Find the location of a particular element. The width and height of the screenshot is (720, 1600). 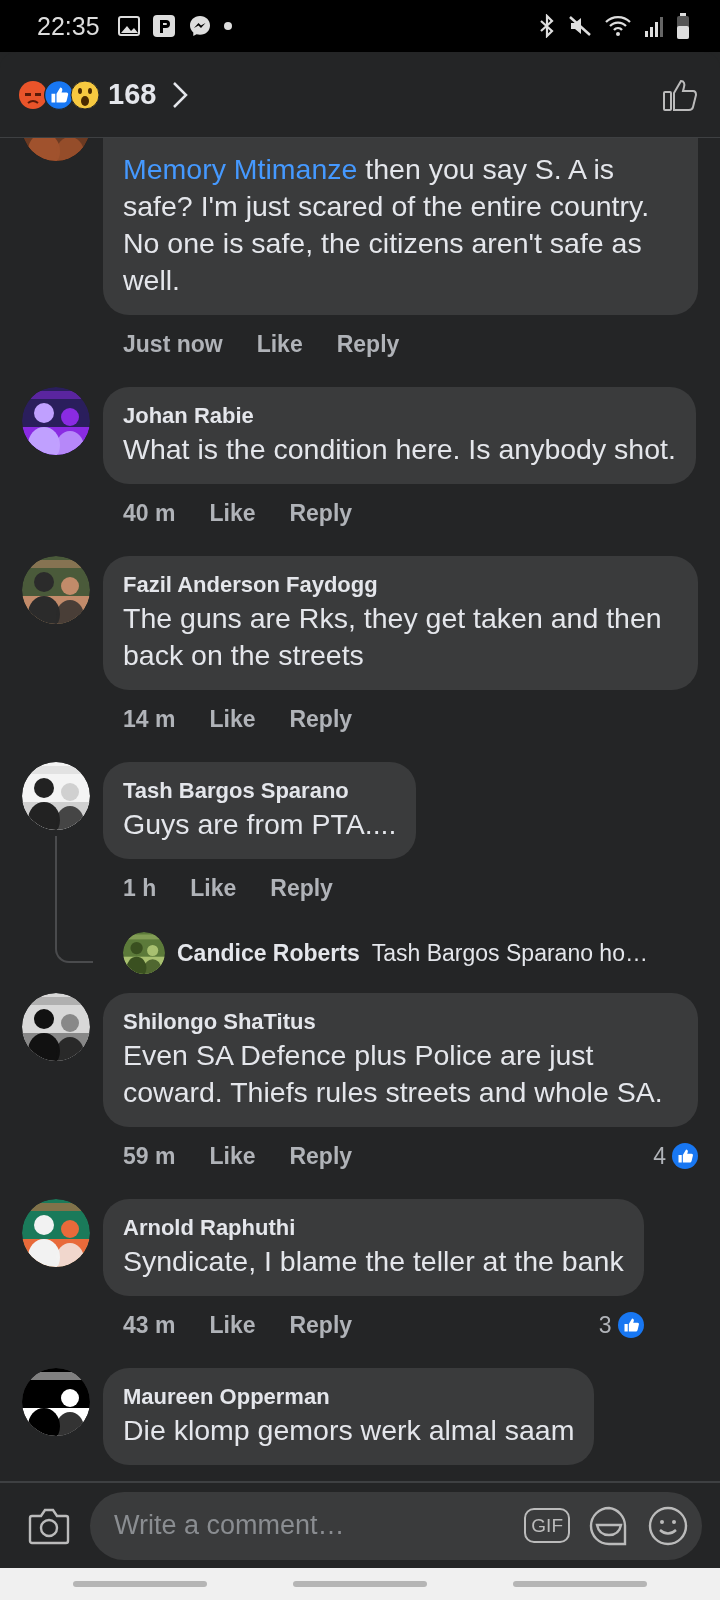

author-name: Shilongo ShaTitus is located at coordinates (400, 1022).